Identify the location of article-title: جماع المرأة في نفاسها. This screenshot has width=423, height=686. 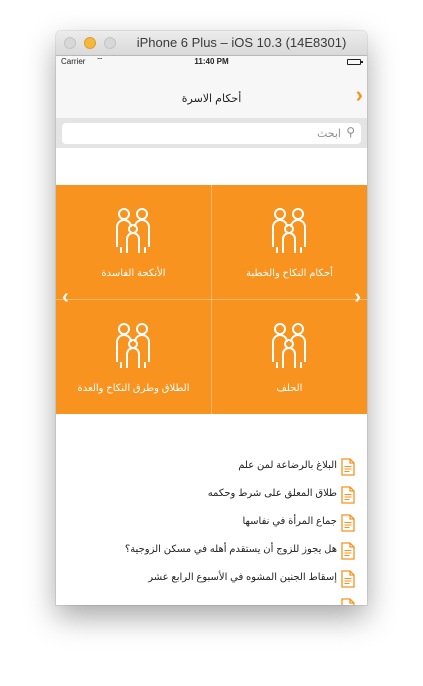
(290, 521).